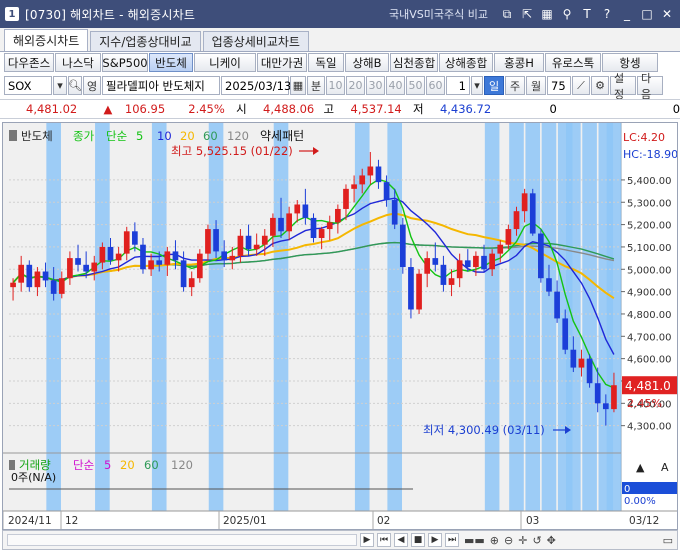 This screenshot has width=680, height=553. Describe the element at coordinates (145, 109) in the screenshot. I see `price-change: 106.95` at that location.